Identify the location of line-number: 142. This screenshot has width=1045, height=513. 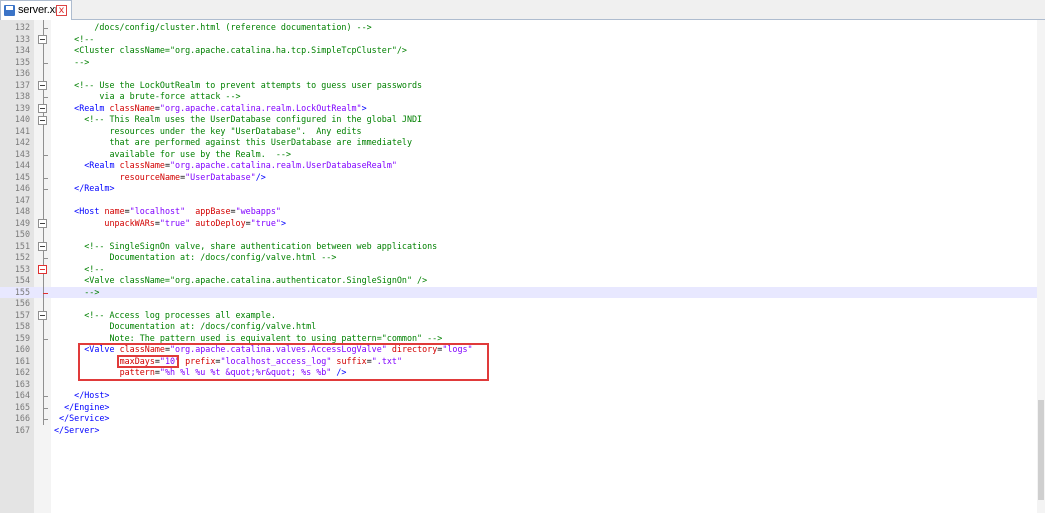
(22, 142).